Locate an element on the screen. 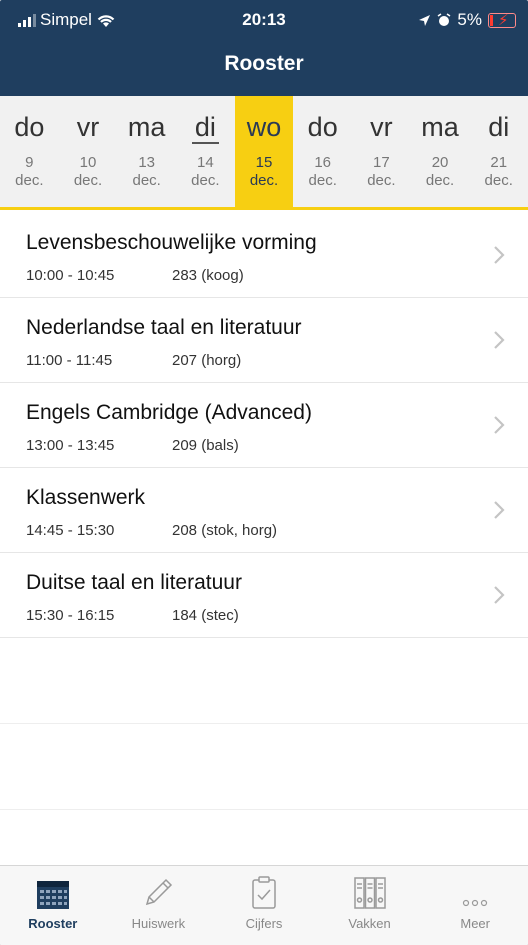 This screenshot has height=945, width=528. day-number: 13 is located at coordinates (147, 162).